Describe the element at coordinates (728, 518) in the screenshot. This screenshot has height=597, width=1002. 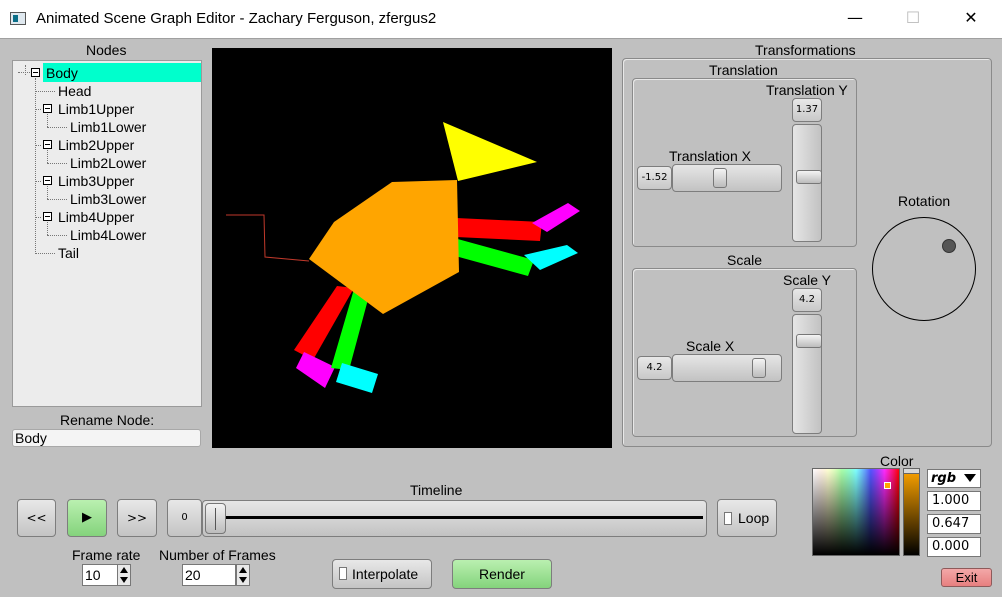
I see `loop-checkbox` at that location.